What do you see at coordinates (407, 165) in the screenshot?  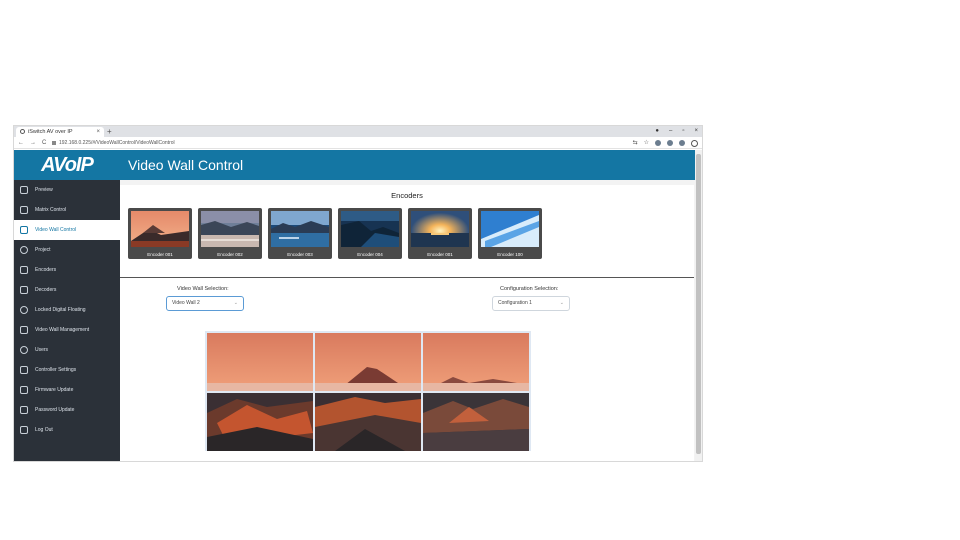 I see `page-title: Video Wall Control` at bounding box center [407, 165].